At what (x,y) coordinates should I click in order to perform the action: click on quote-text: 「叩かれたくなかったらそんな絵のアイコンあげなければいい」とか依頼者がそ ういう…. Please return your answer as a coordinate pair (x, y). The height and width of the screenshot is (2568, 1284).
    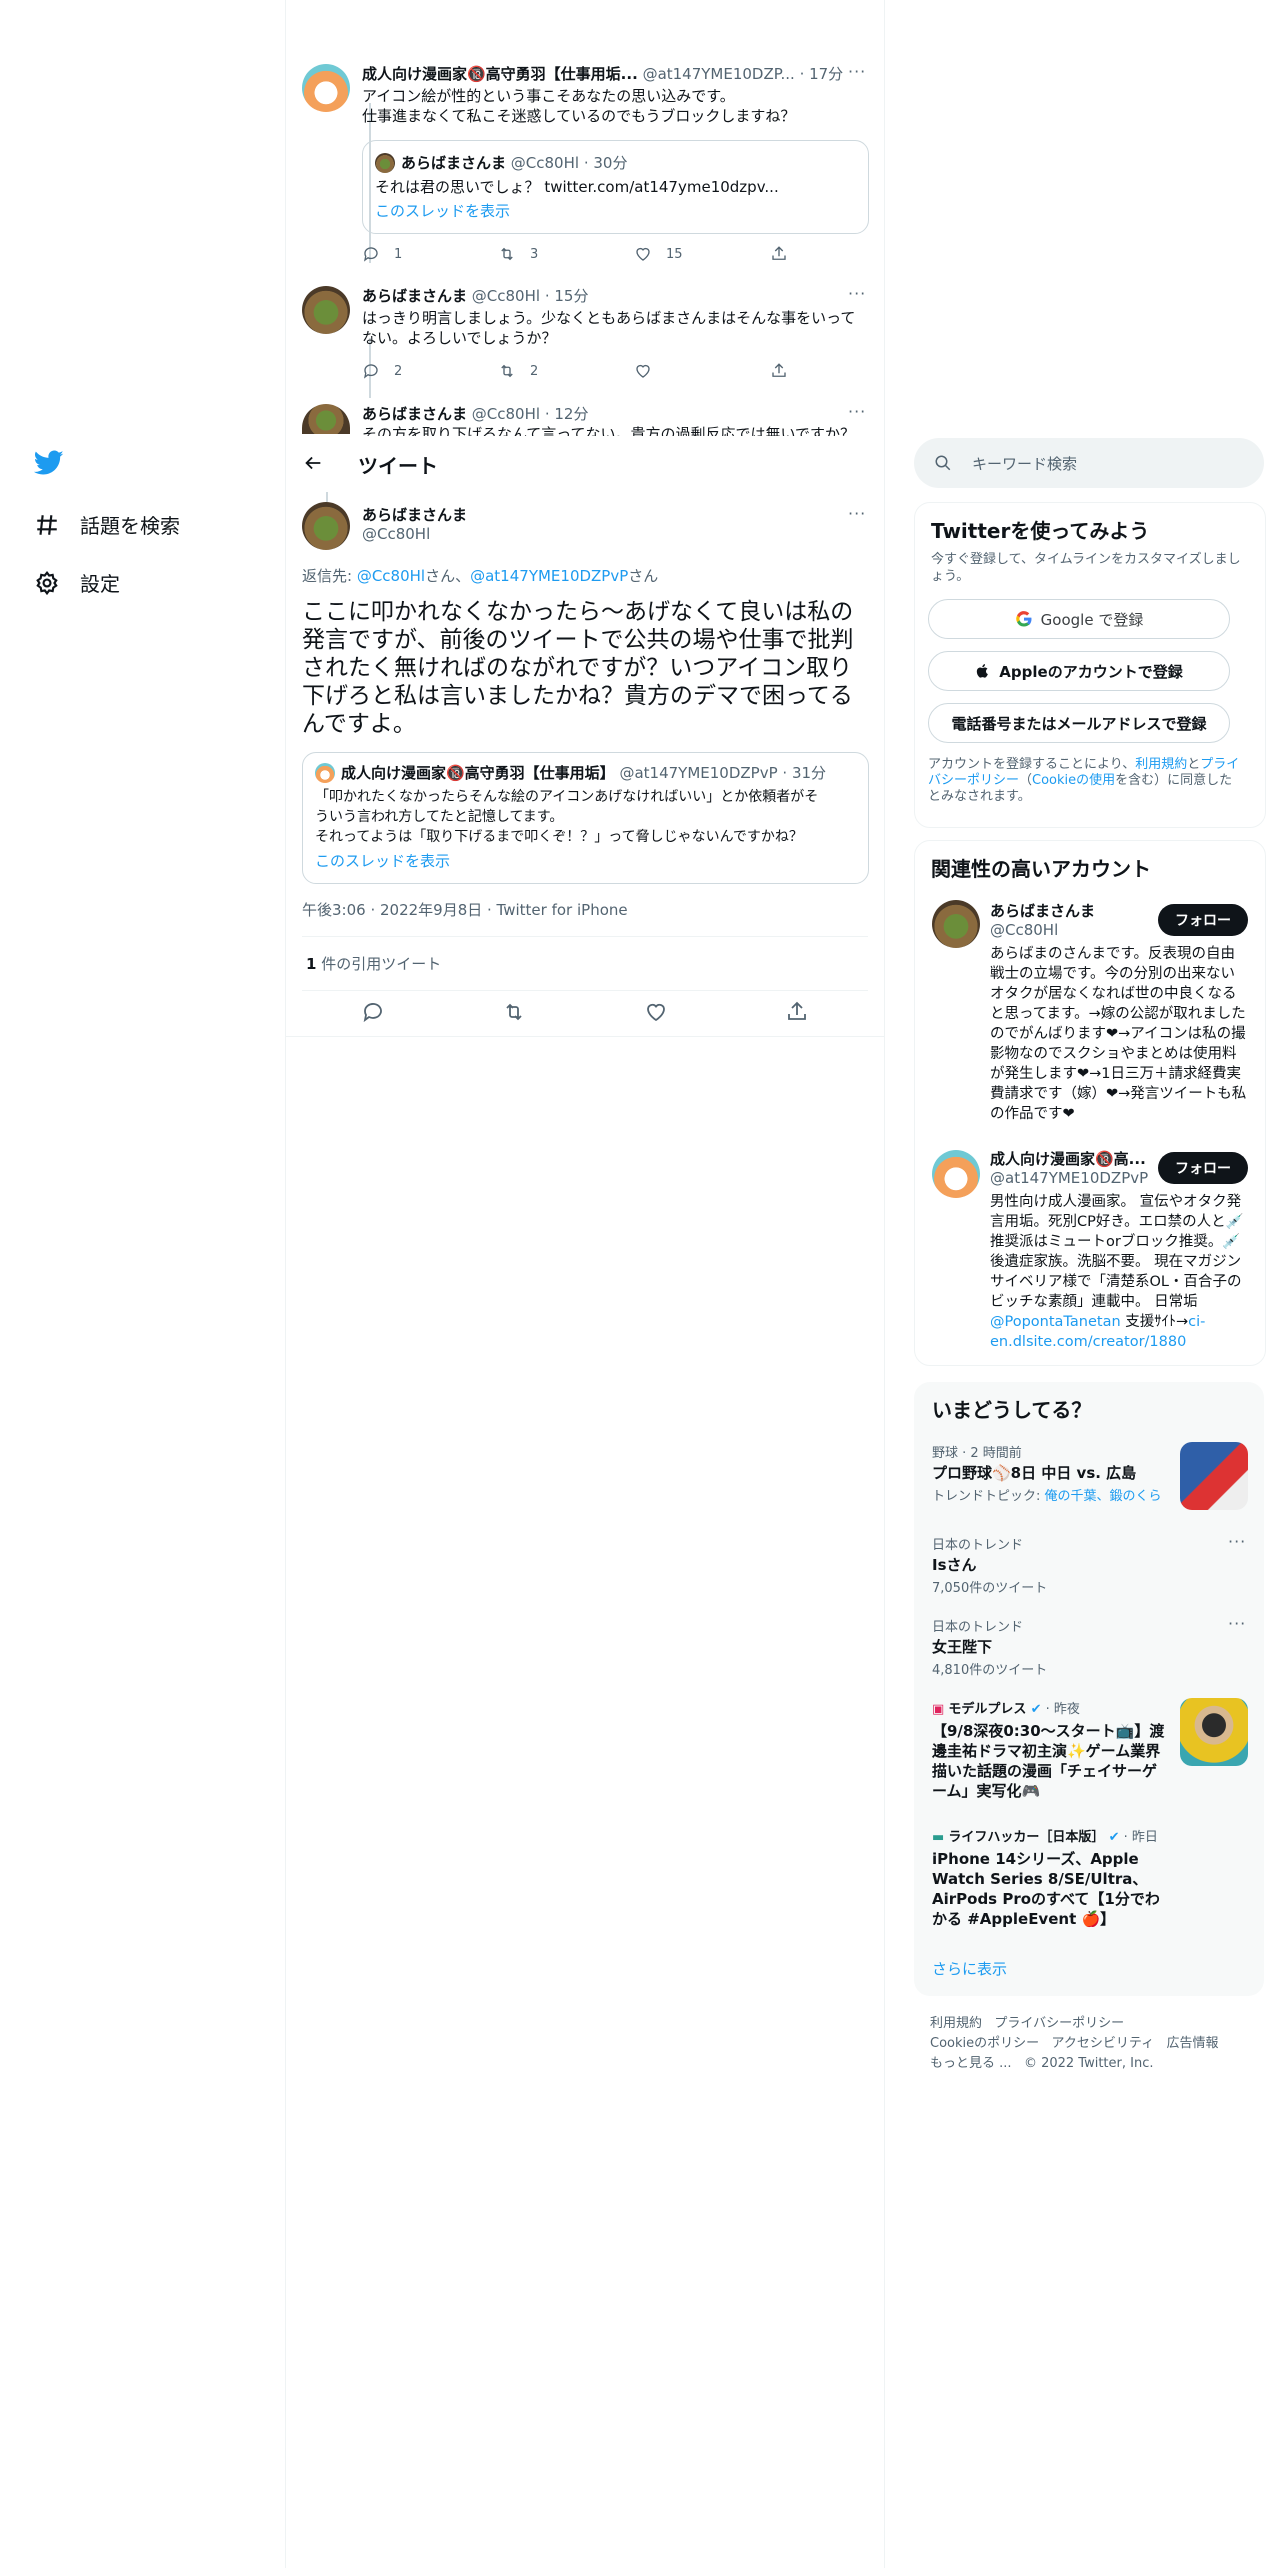
    Looking at the image, I should click on (566, 817).